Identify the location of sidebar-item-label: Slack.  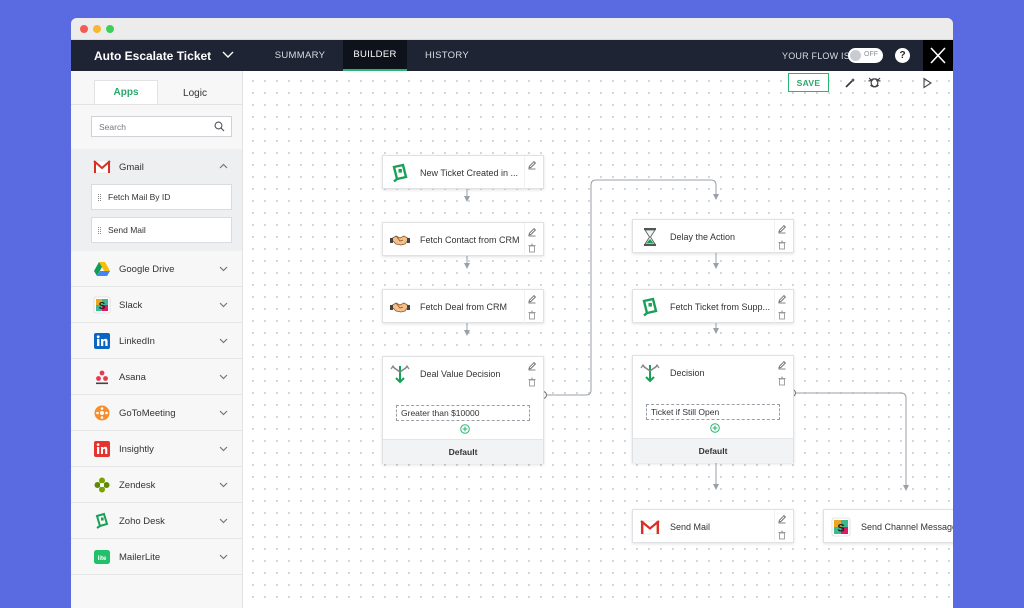
(131, 305).